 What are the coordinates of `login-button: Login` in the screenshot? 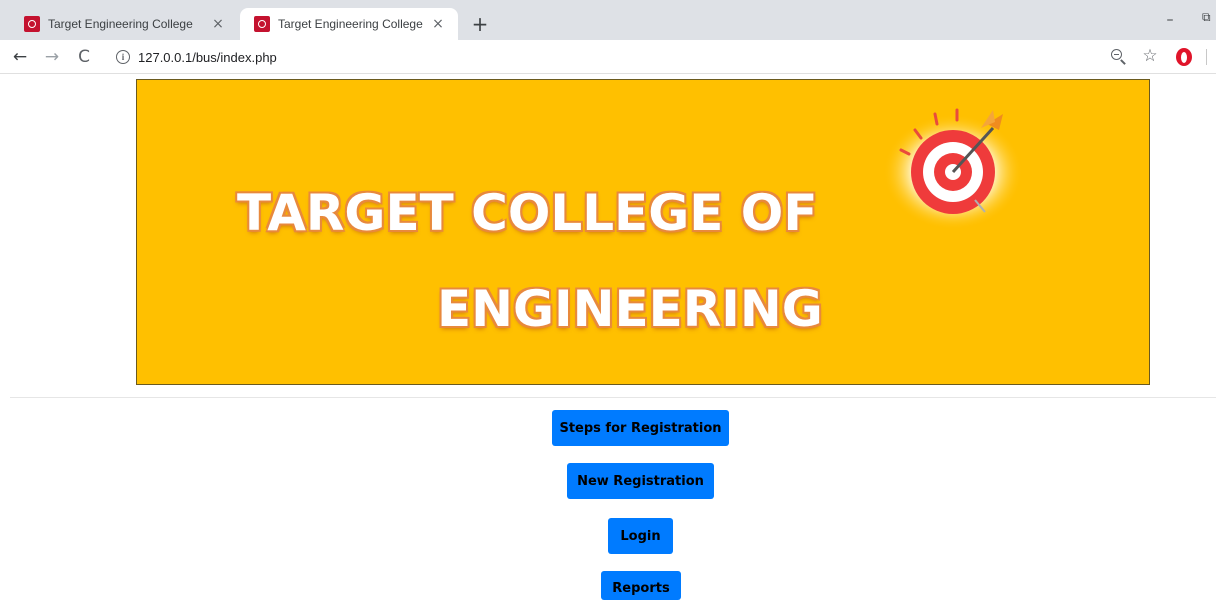 It's located at (640, 536).